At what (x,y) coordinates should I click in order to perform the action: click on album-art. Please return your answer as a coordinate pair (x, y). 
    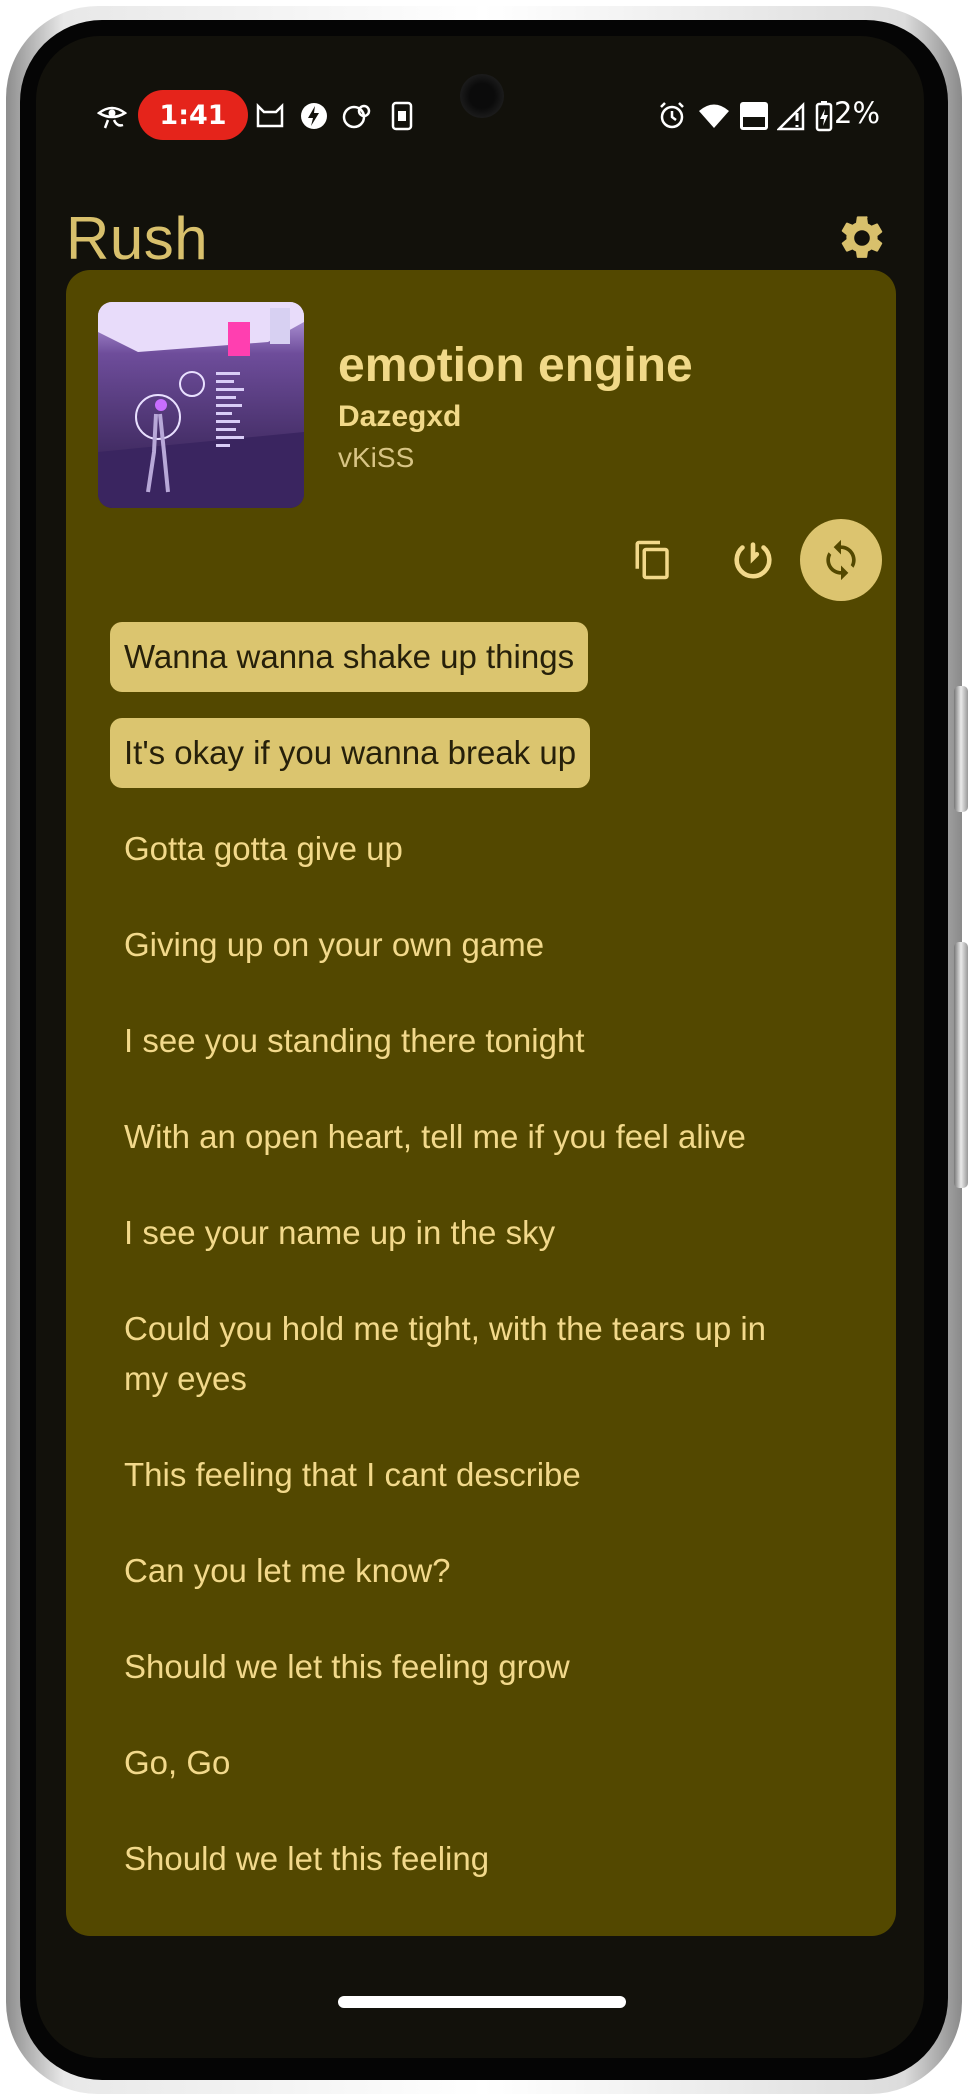
    Looking at the image, I should click on (201, 405).